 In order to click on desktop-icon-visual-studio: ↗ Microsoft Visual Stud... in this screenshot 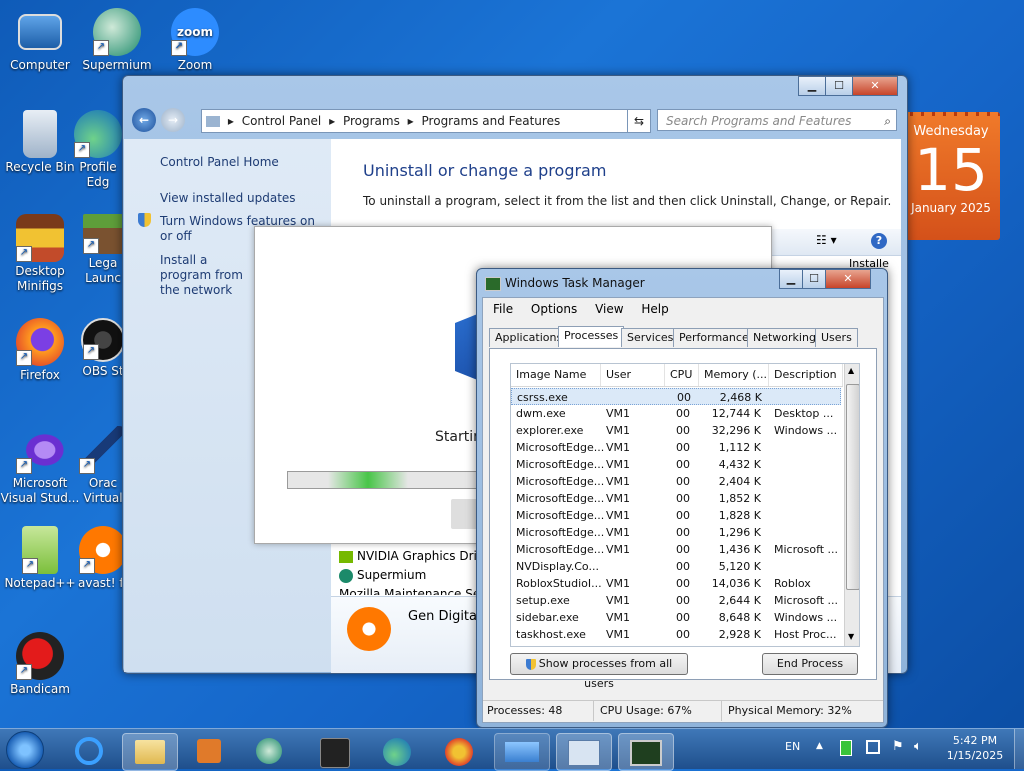, I will do `click(40, 466)`.